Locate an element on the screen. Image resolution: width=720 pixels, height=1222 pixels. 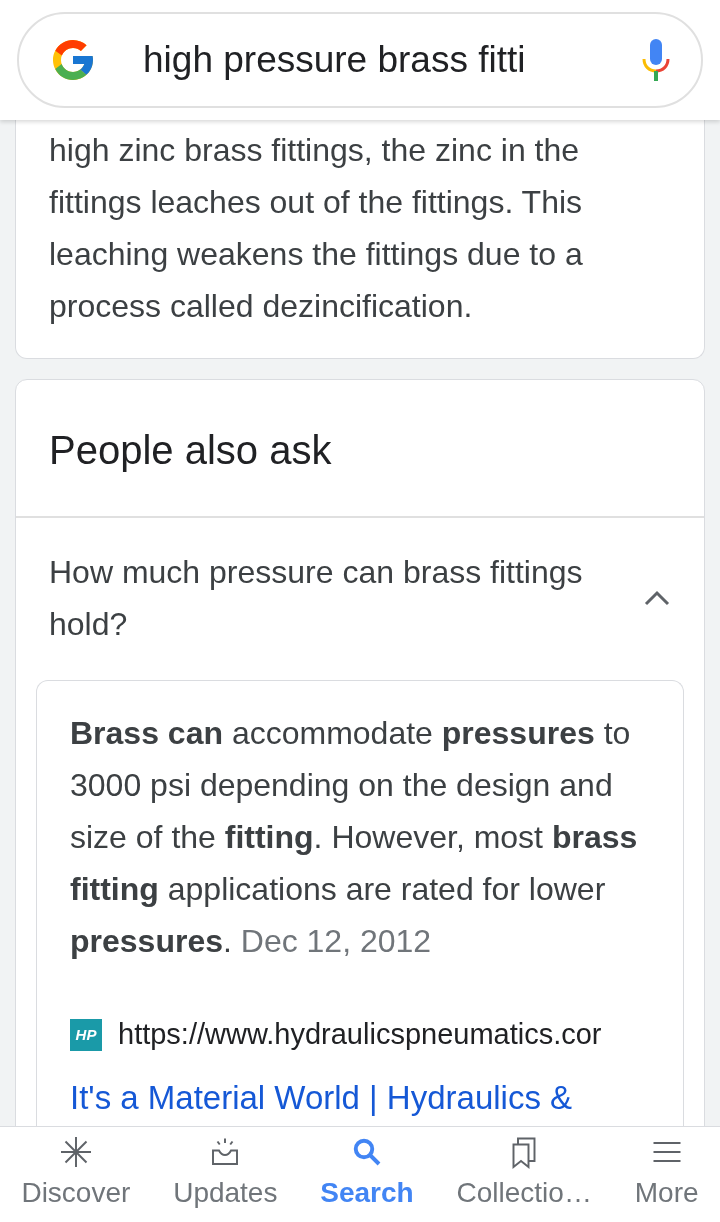
microphone-icon is located at coordinates (656, 60).